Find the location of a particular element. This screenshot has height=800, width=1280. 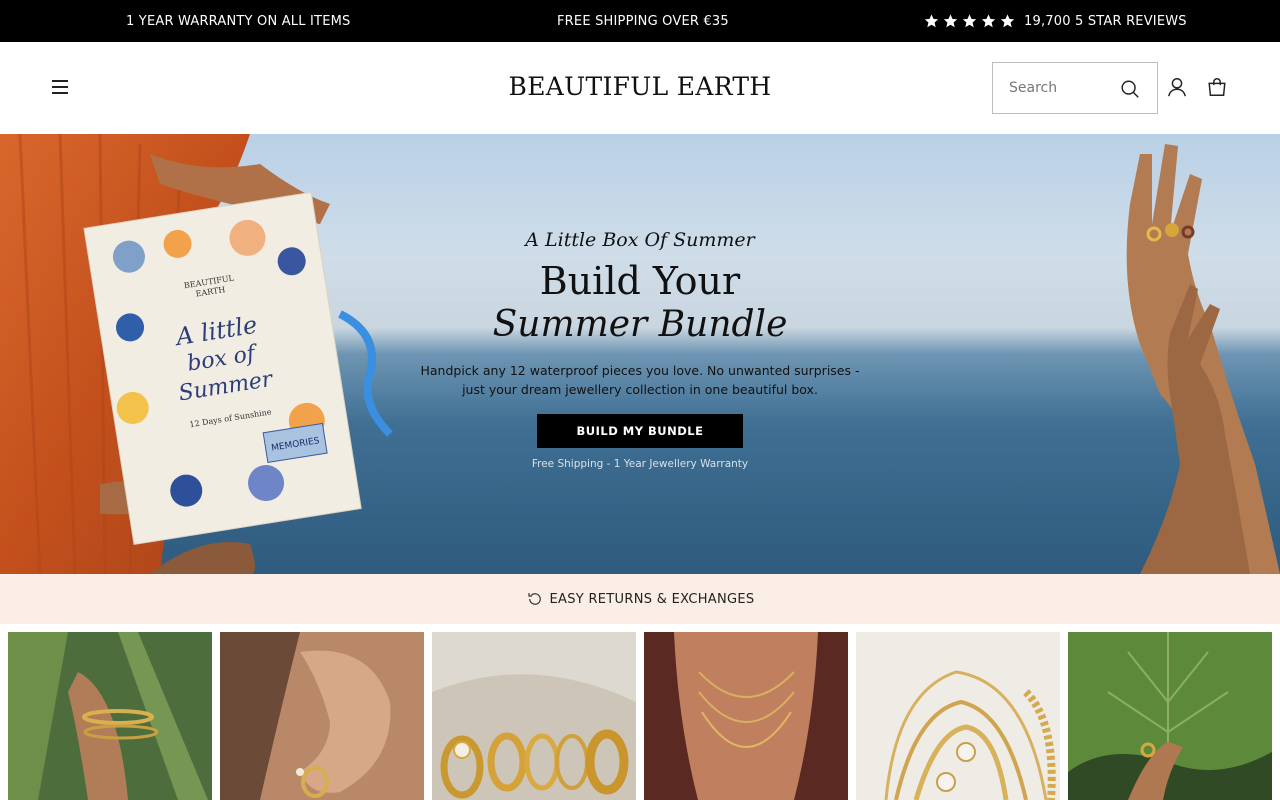

build-bundle-button: BUILD MY BUNDLE is located at coordinates (640, 431).